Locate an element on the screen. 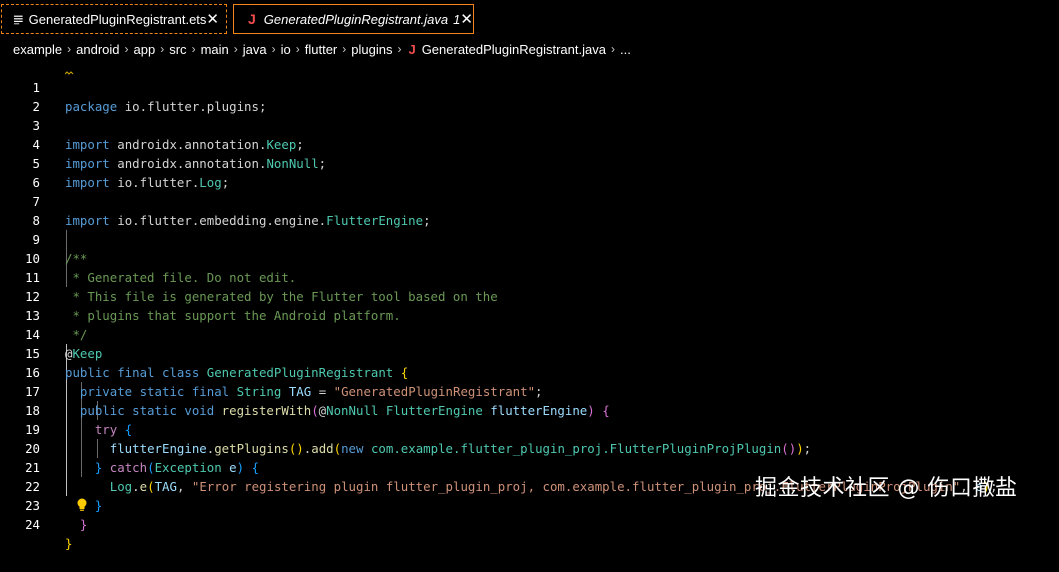 The width and height of the screenshot is (1059, 572). breadcrumb-item-android: android is located at coordinates (97, 49).